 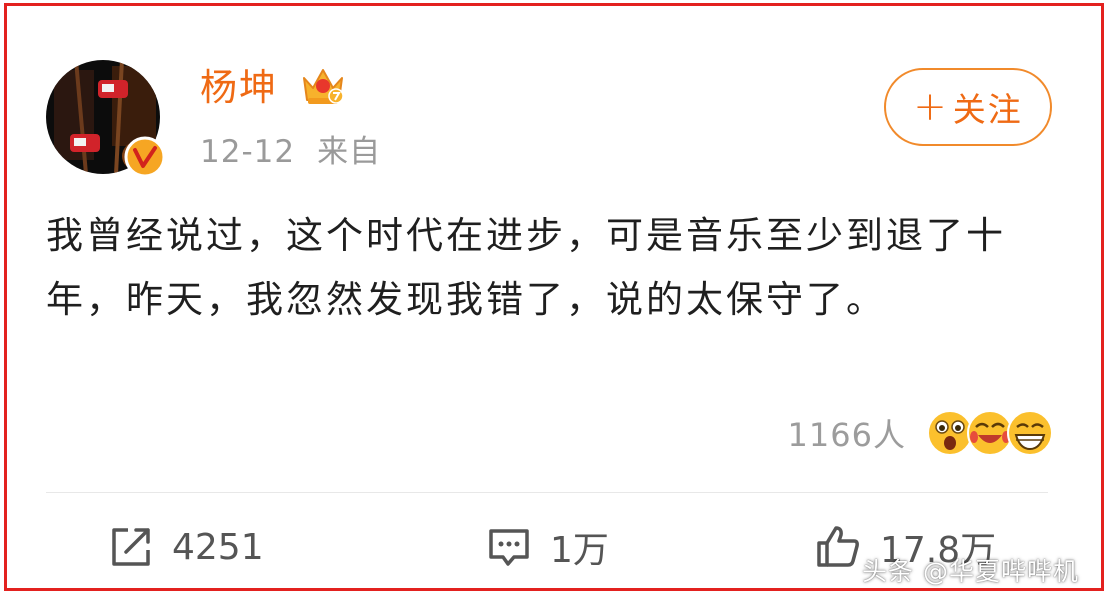 I want to click on username: 杨坤, so click(x=239, y=88).